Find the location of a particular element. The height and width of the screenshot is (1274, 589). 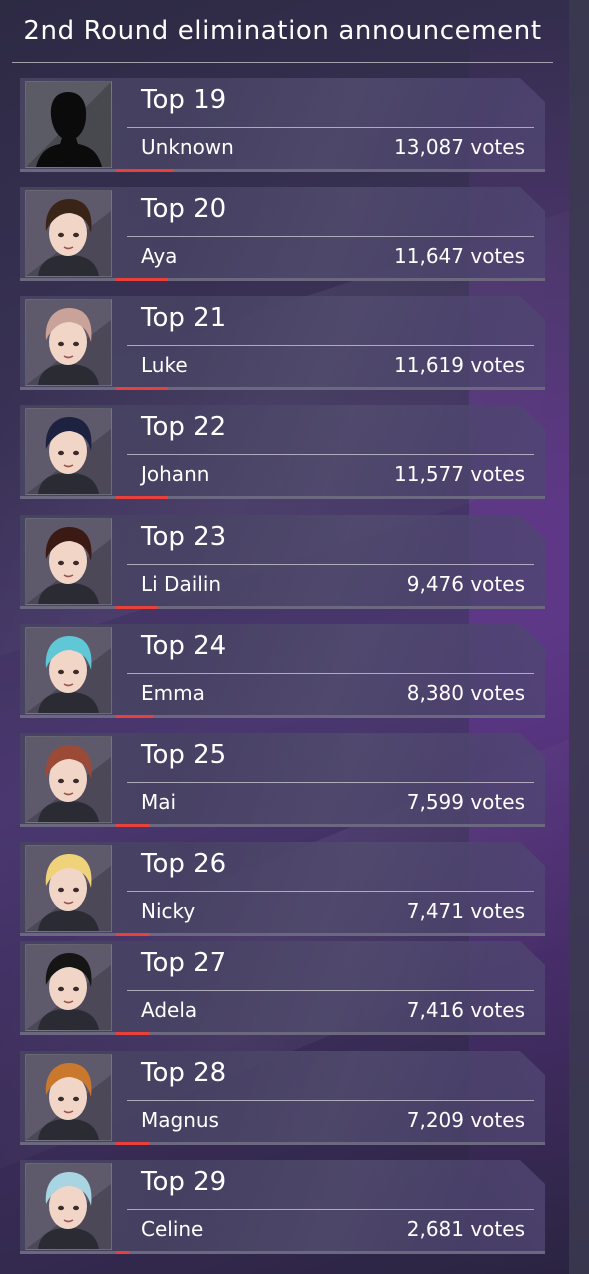

rank-label: Top 24 is located at coordinates (184, 646).